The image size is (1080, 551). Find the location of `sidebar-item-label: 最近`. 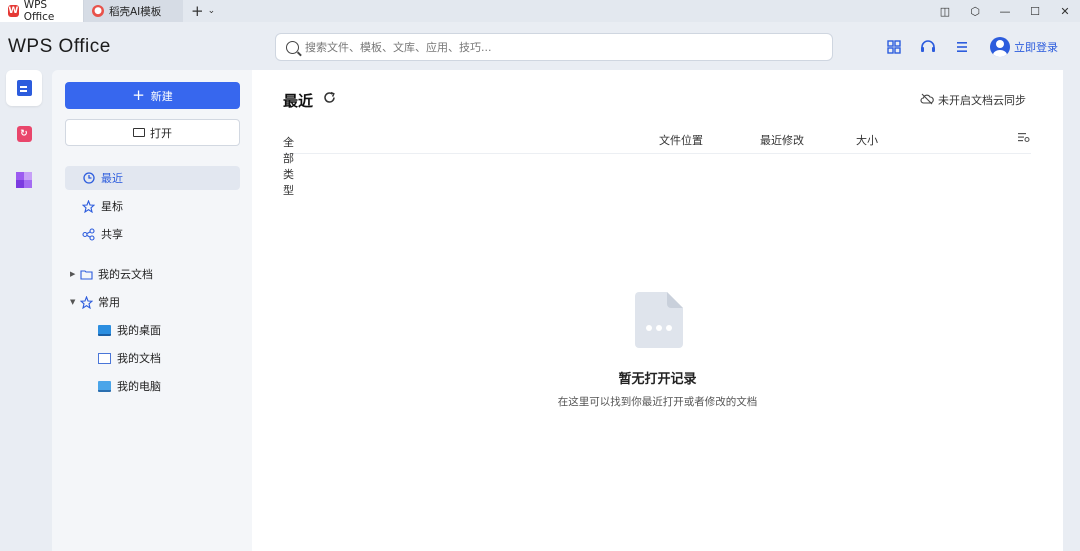

sidebar-item-label: 最近 is located at coordinates (112, 178).